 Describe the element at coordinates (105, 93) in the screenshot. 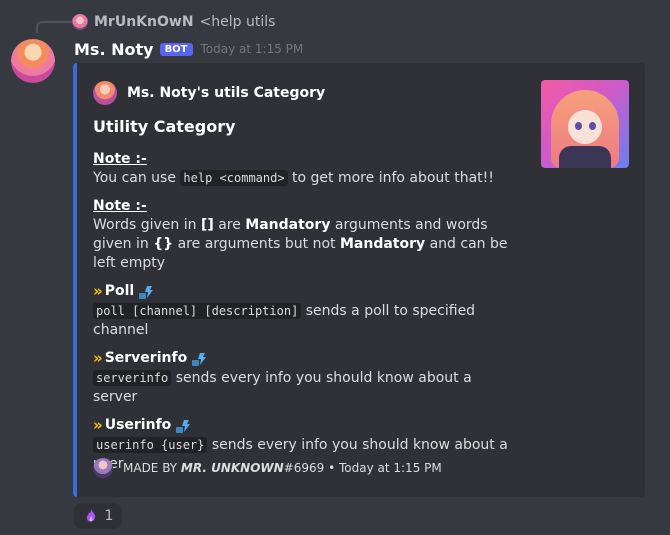

I see `embed-author-icon` at that location.